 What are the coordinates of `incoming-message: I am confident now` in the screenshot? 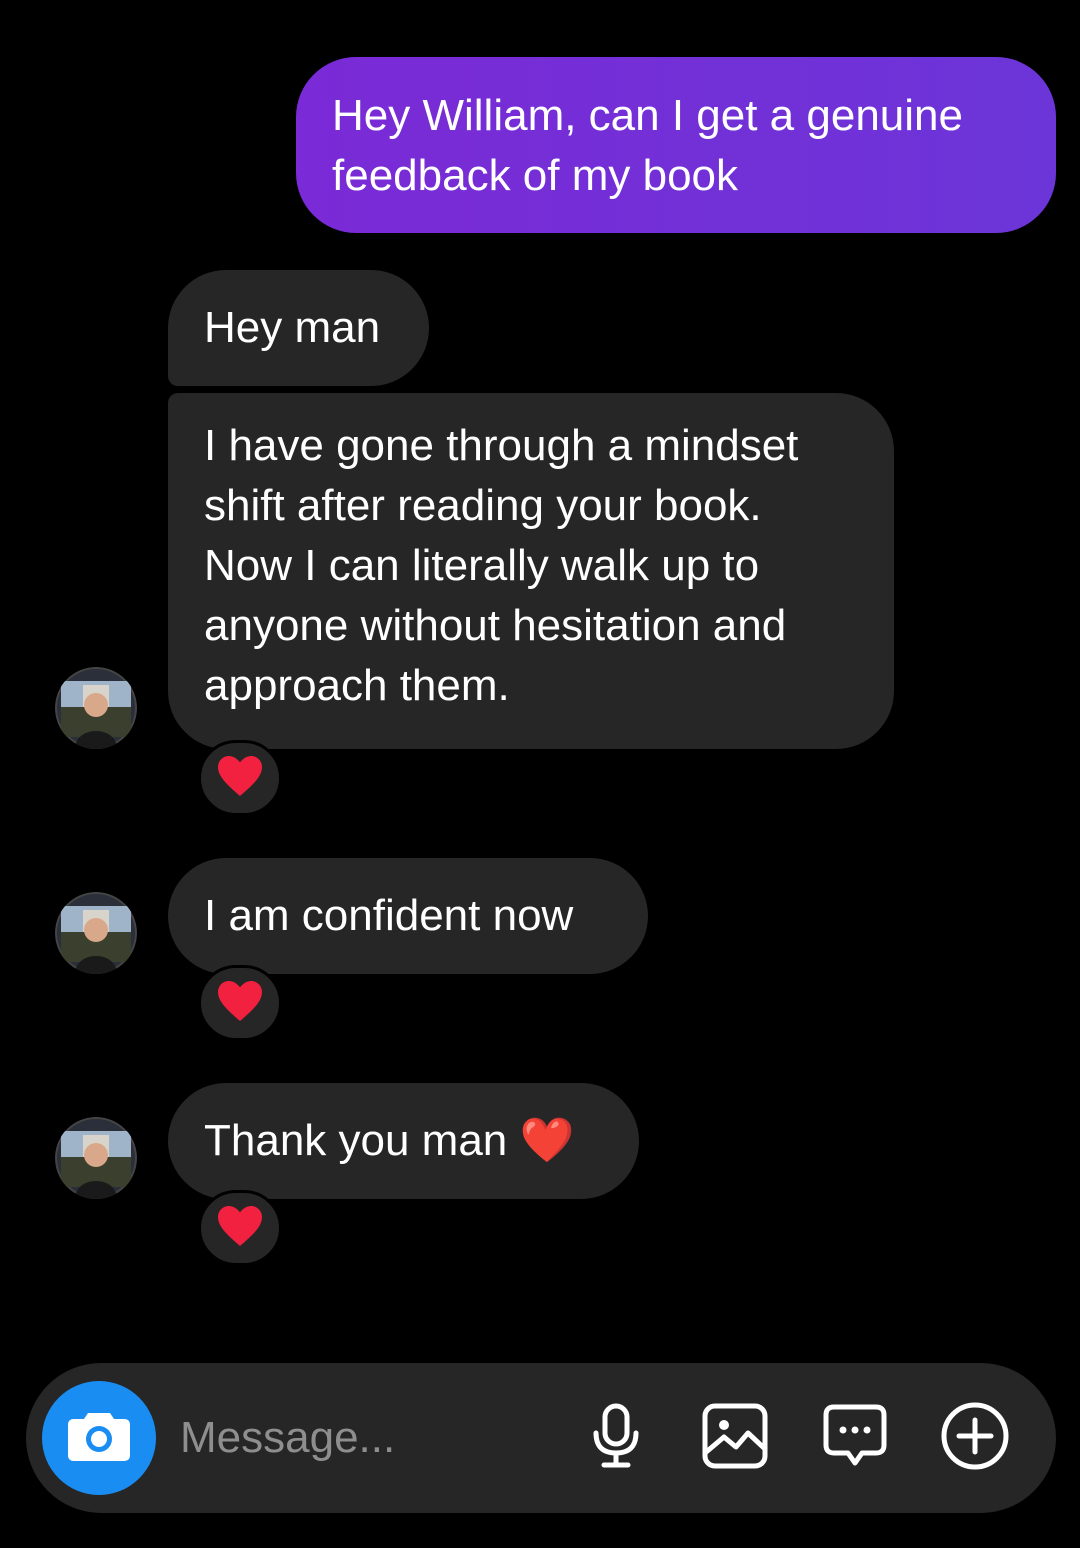 It's located at (408, 916).